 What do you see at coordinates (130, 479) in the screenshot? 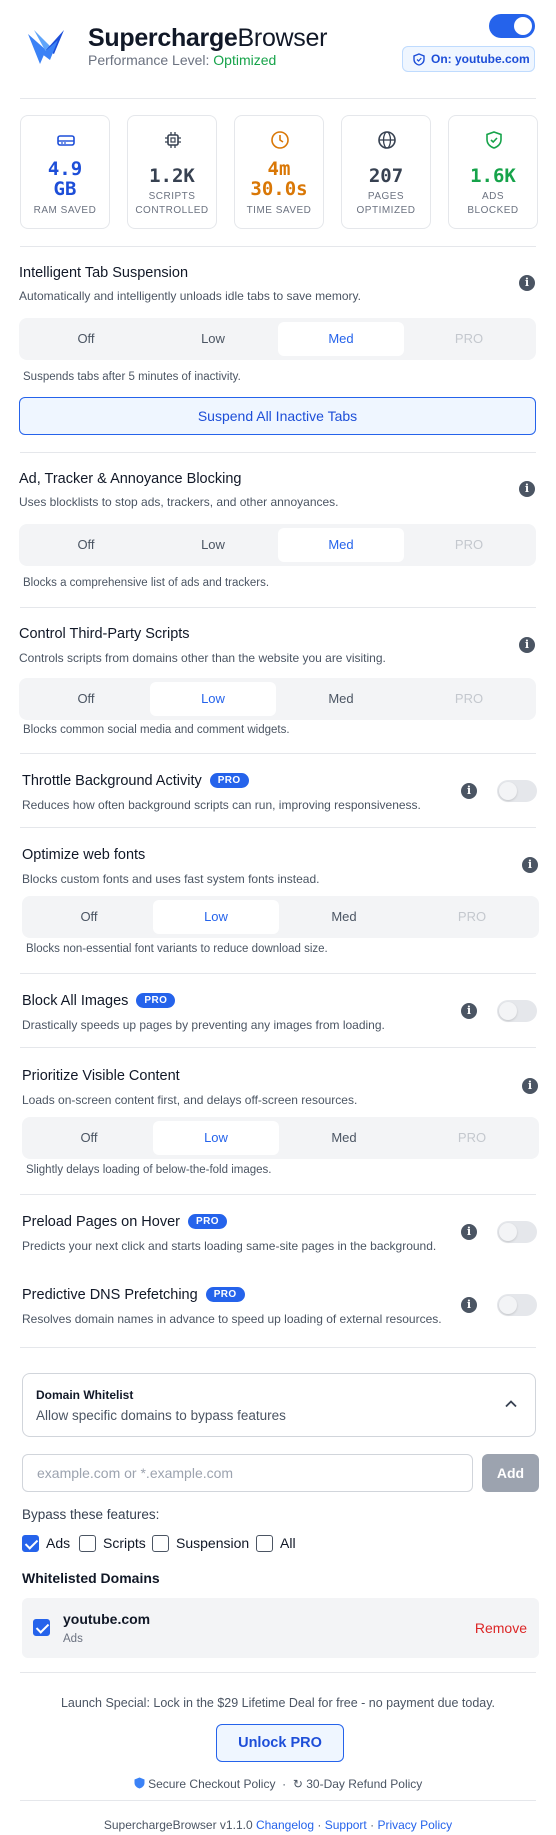
I see `ad-blocking-title: Ad, Tracker & Annoyance Blocking` at bounding box center [130, 479].